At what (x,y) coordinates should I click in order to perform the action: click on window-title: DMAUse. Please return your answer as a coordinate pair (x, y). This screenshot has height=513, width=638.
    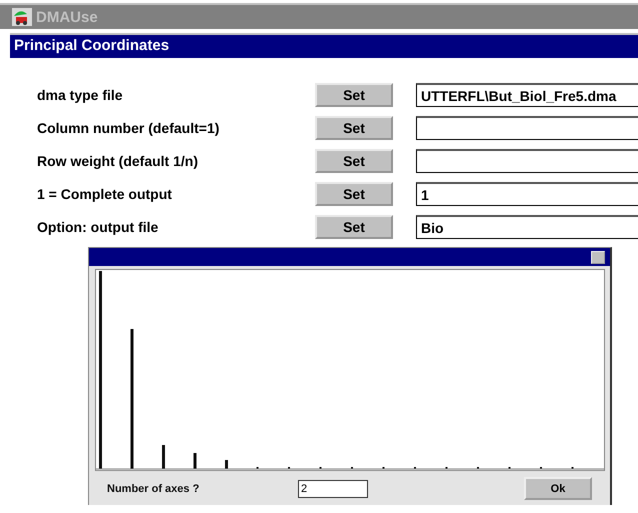
    Looking at the image, I should click on (67, 17).